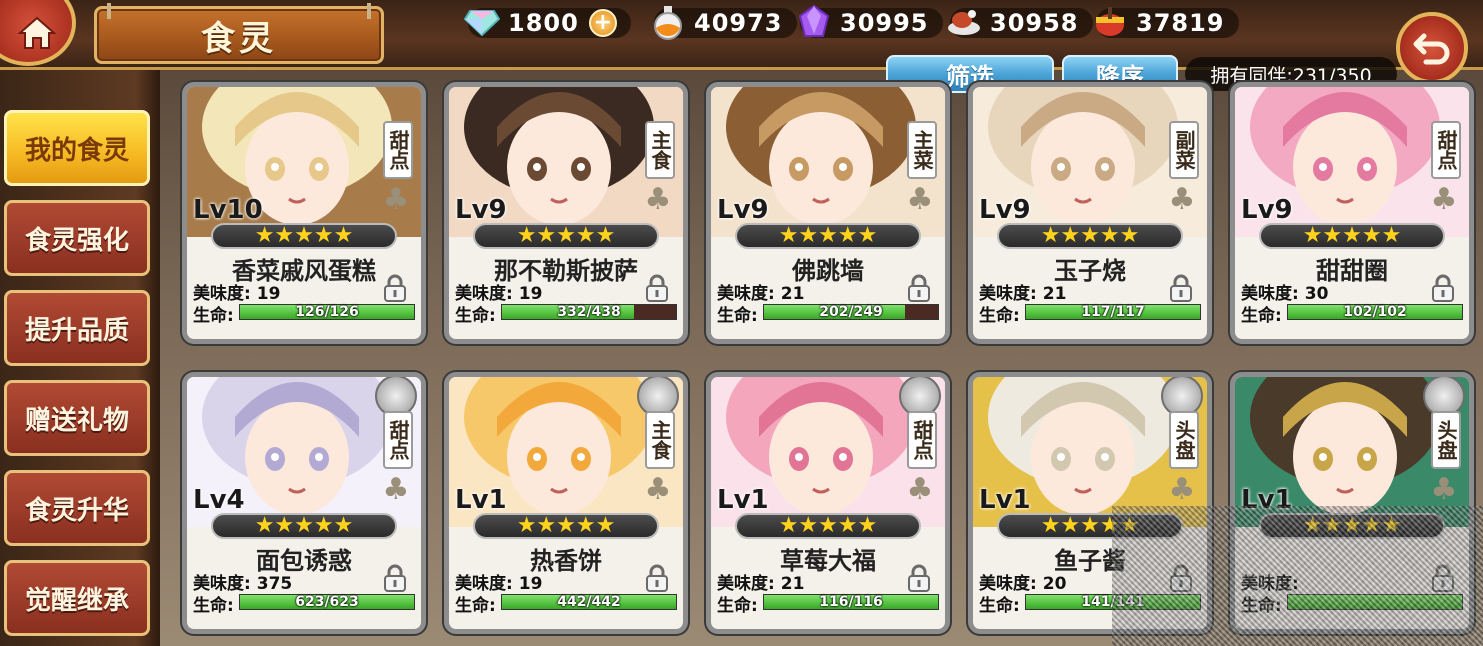 The image size is (1483, 646). I want to click on resource-meat: 30958, so click(1020, 23).